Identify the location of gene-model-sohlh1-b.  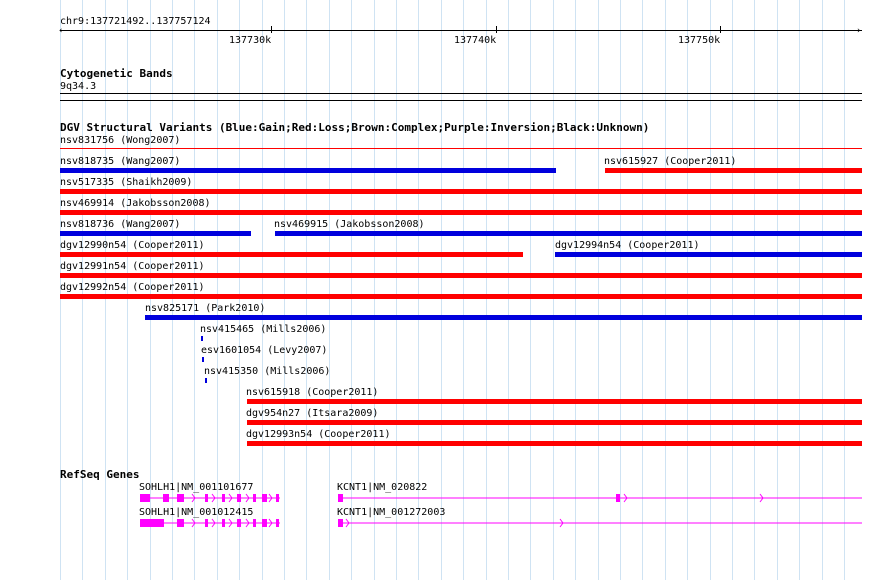
(210, 523).